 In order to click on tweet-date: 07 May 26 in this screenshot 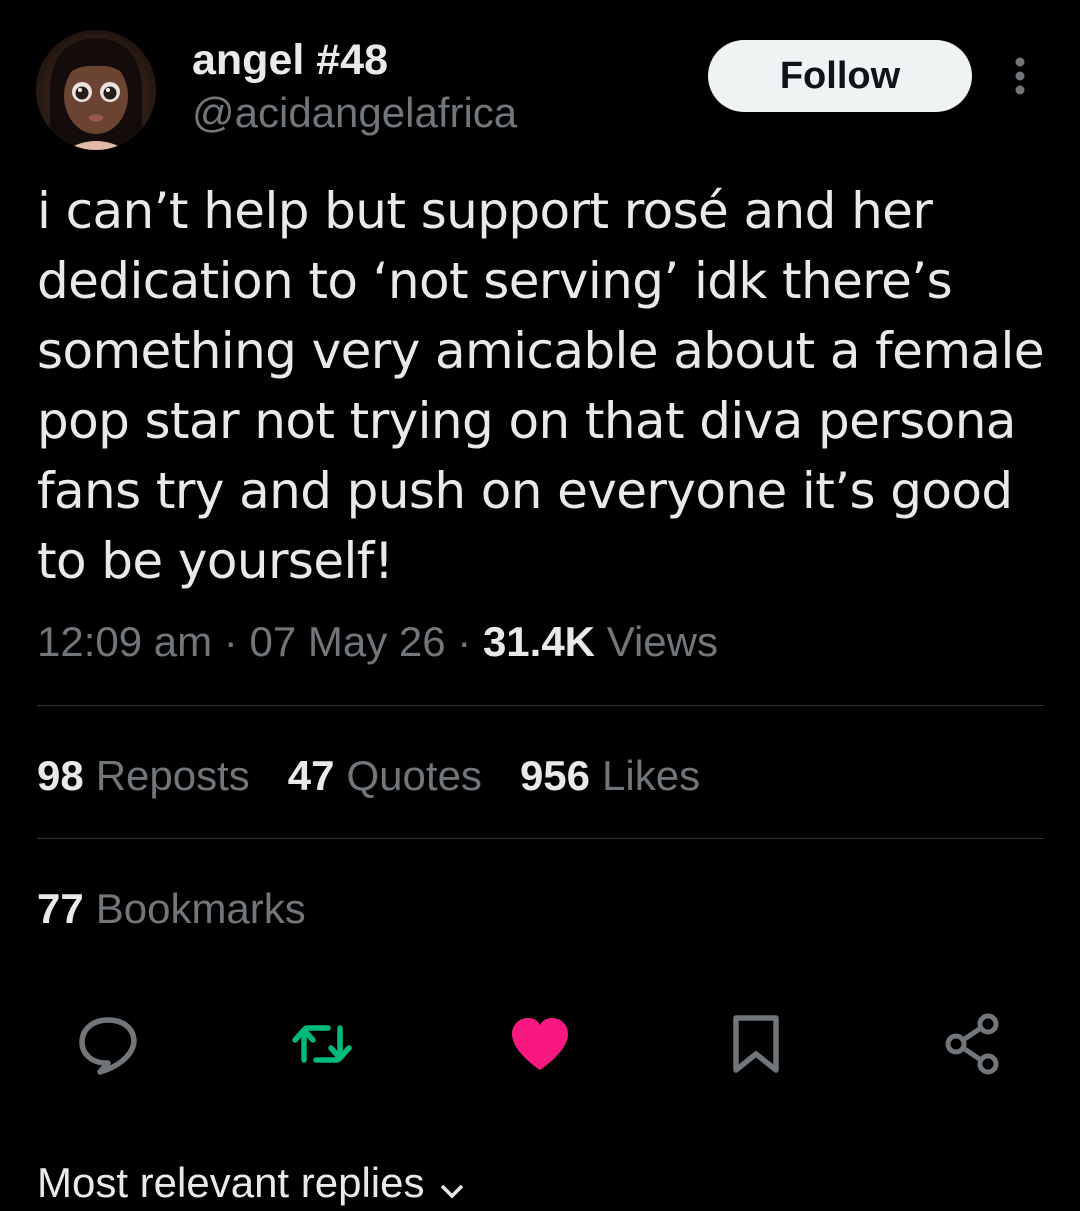, I will do `click(347, 641)`.